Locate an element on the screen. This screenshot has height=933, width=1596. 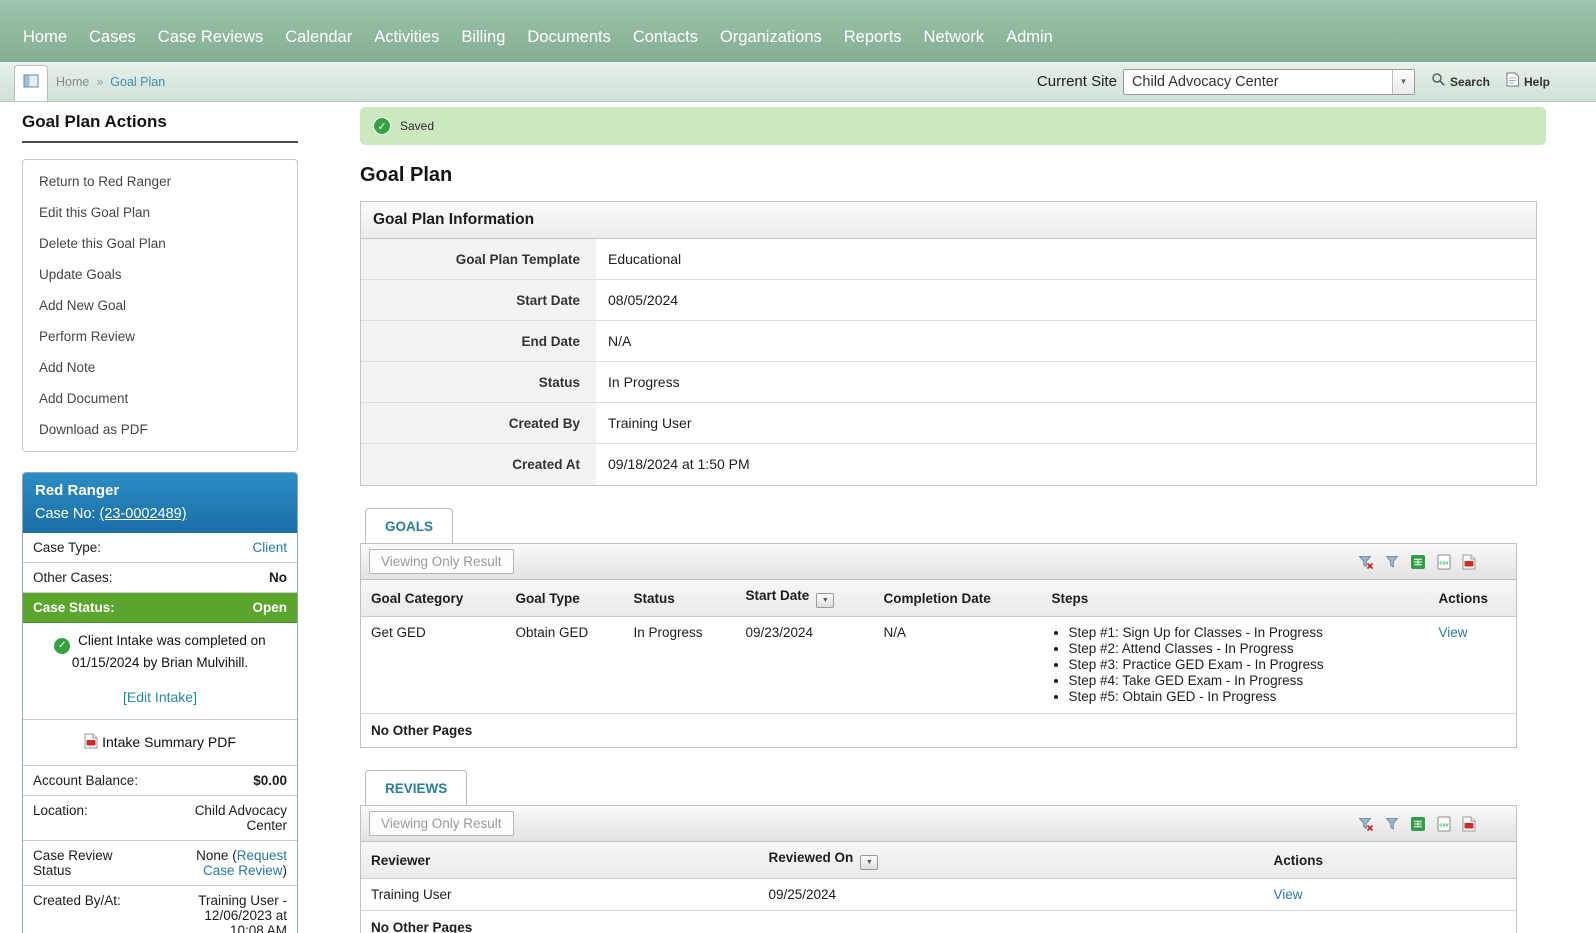
goal-step: Step #5: Obtain GED - In Progress is located at coordinates (1244, 697).